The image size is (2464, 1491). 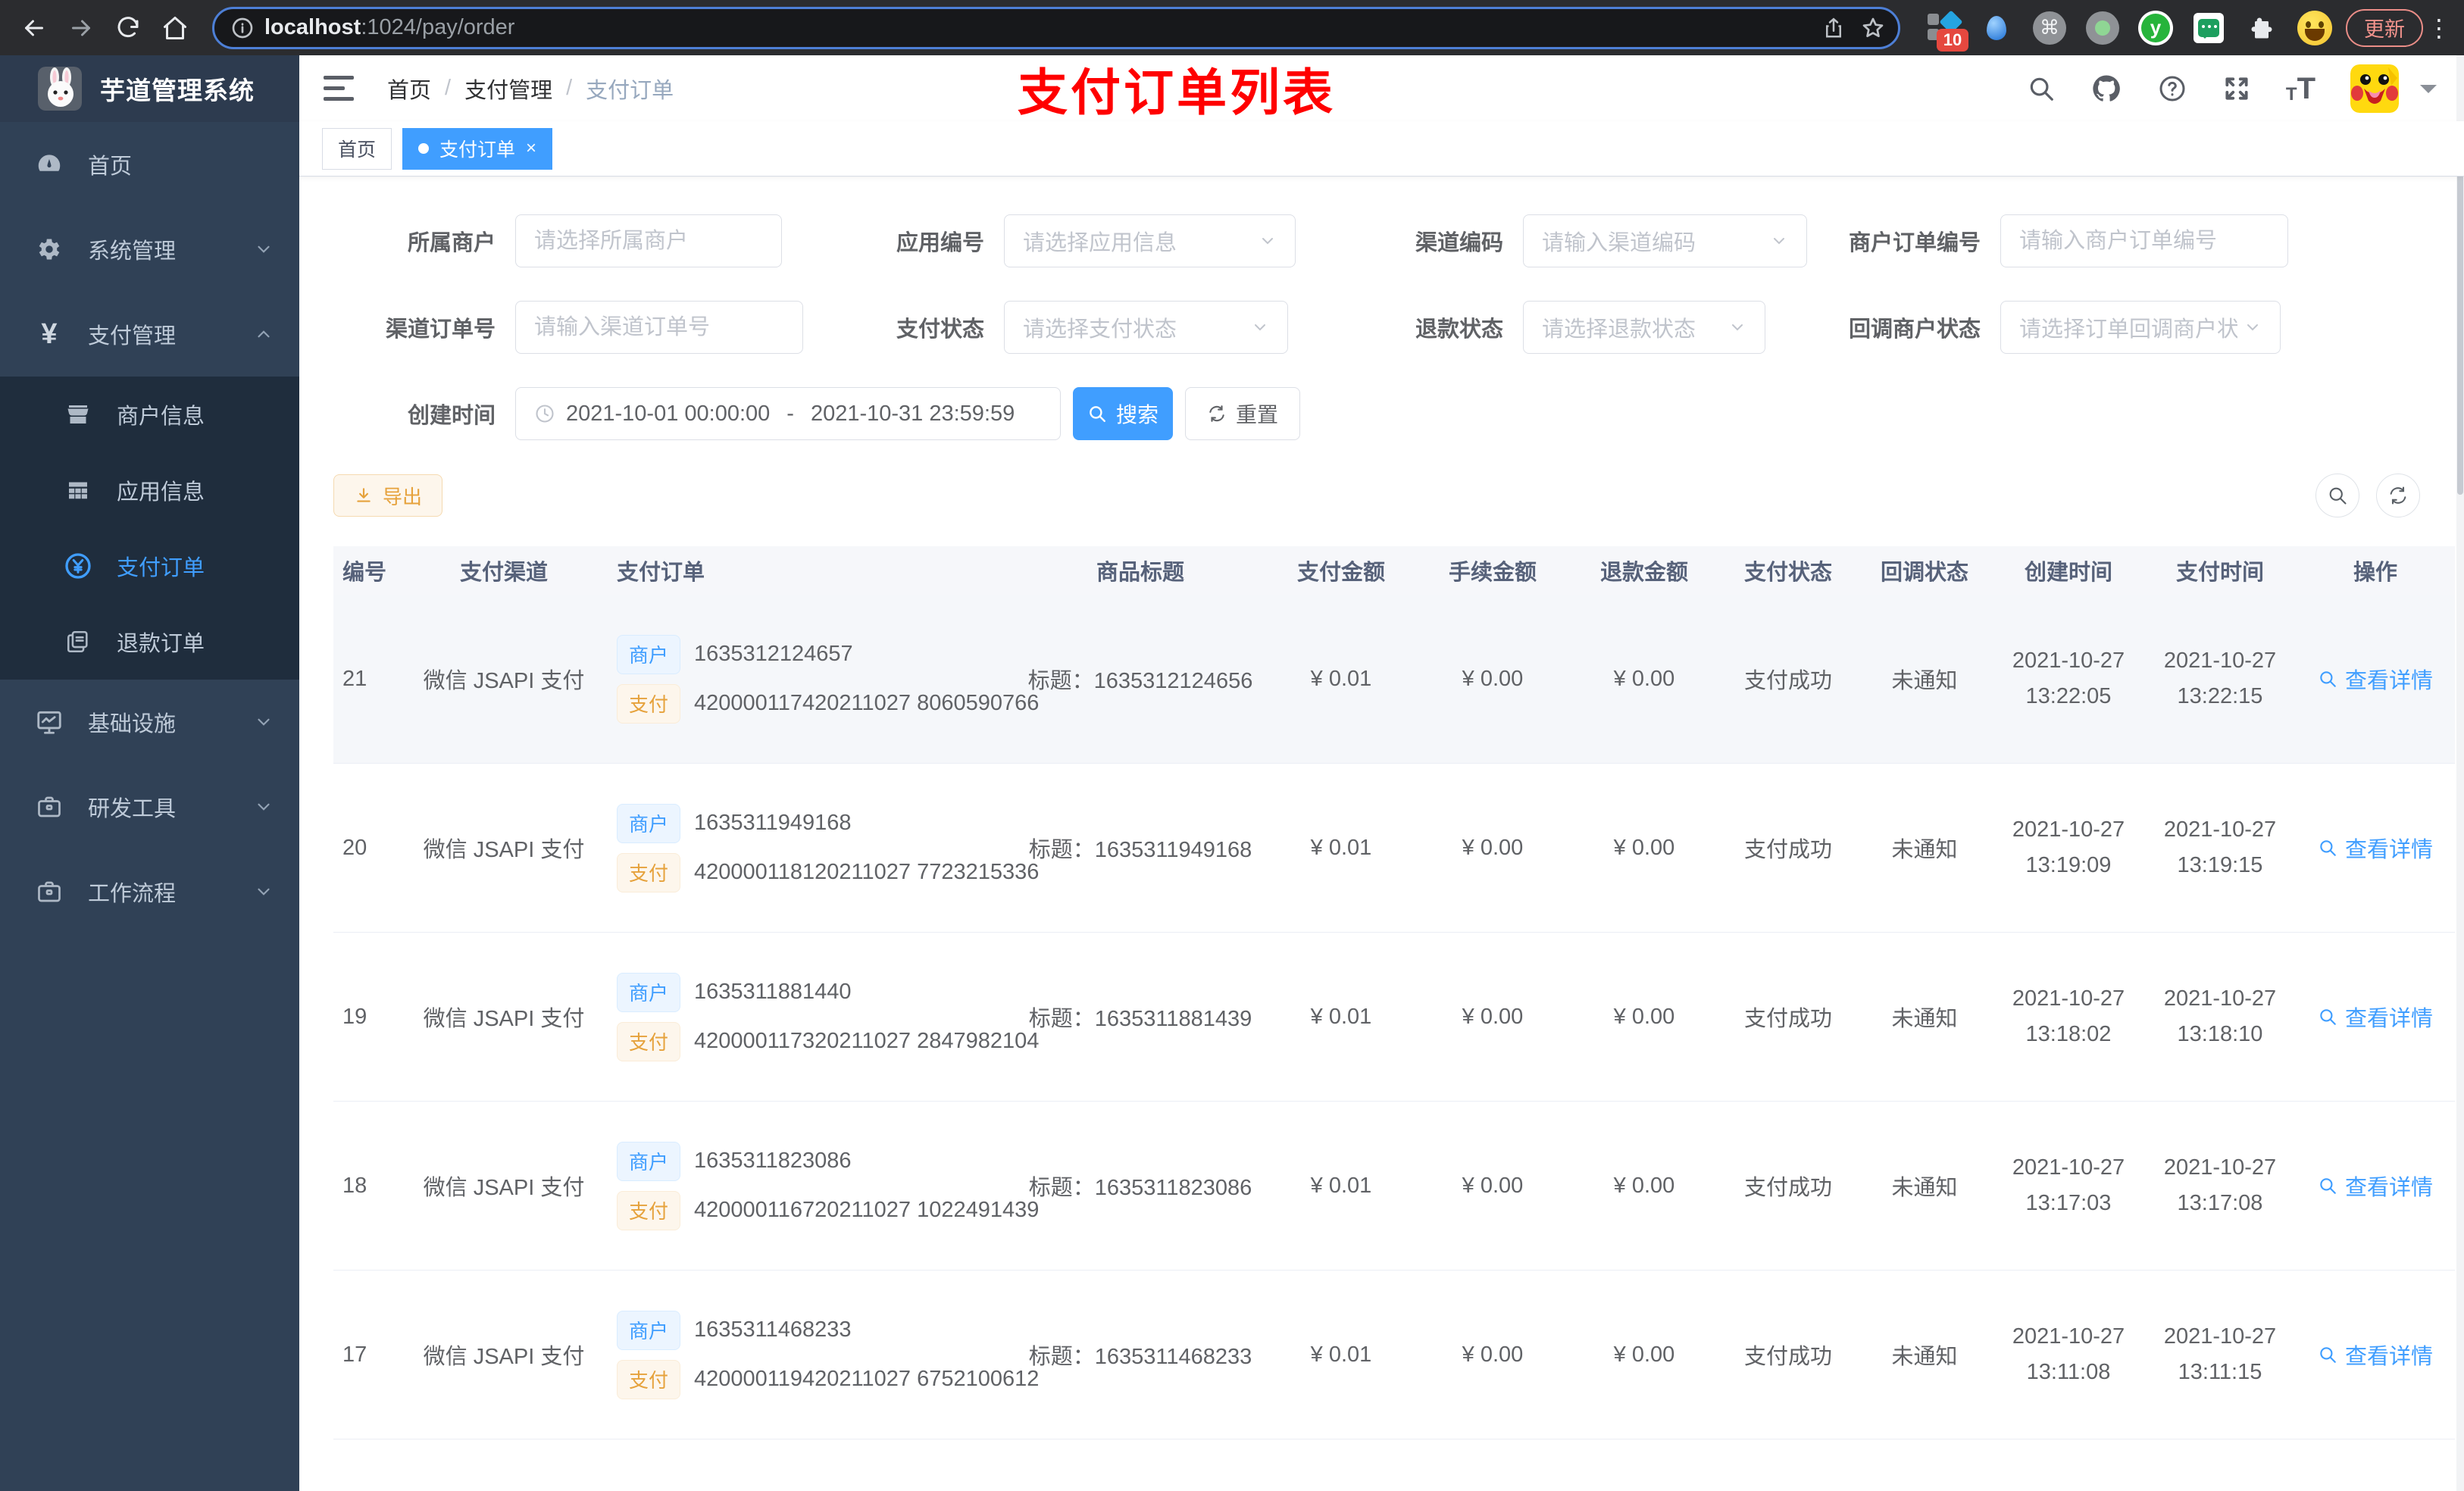 I want to click on table-row: 商户1635311354736, so click(x=1394, y=1465).